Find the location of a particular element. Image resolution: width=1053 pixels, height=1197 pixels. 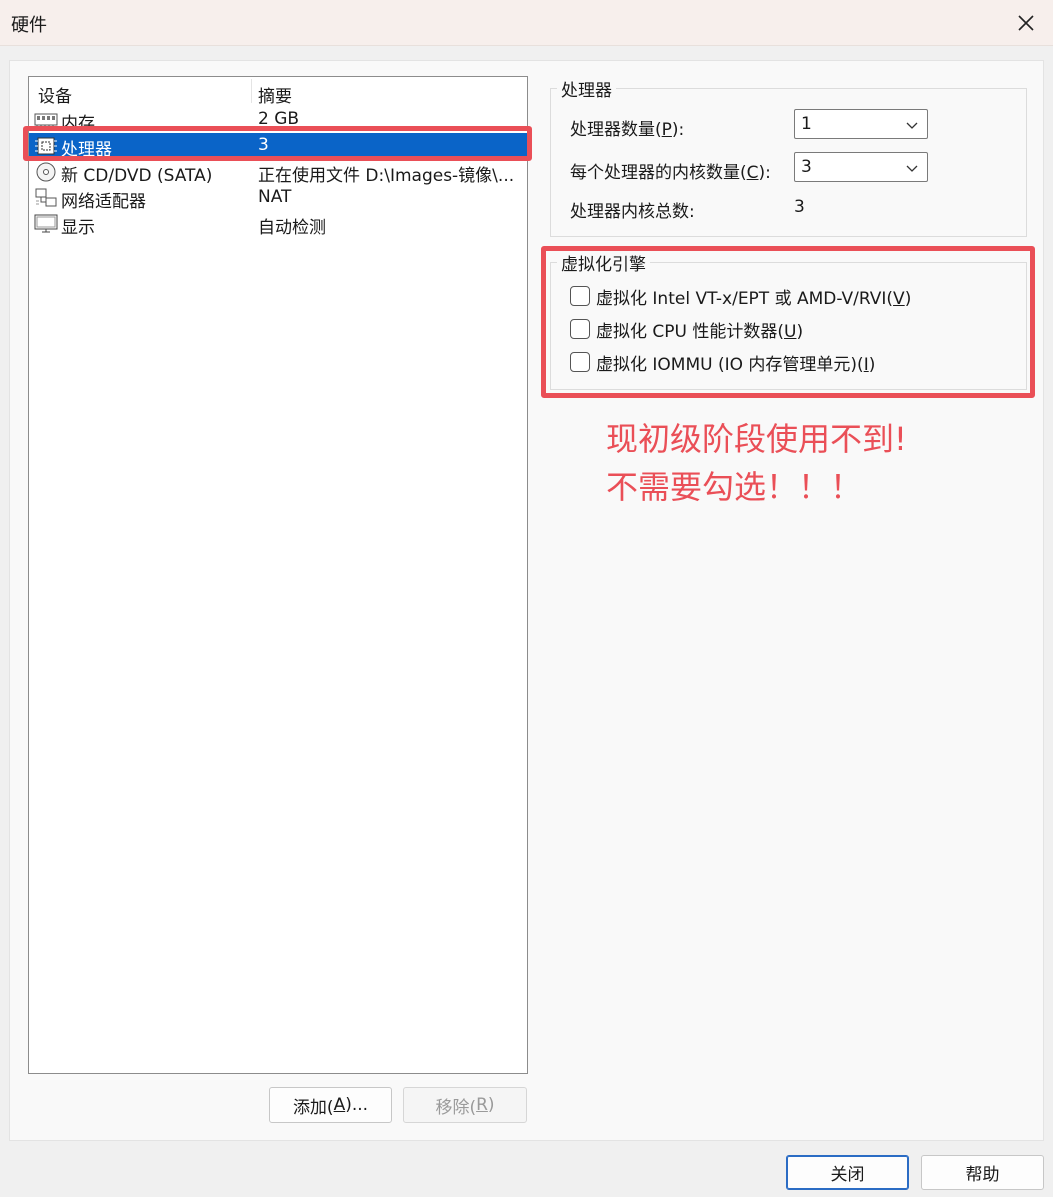

annotation-text-line2: 不需要勾选！！！ is located at coordinates (734, 487).